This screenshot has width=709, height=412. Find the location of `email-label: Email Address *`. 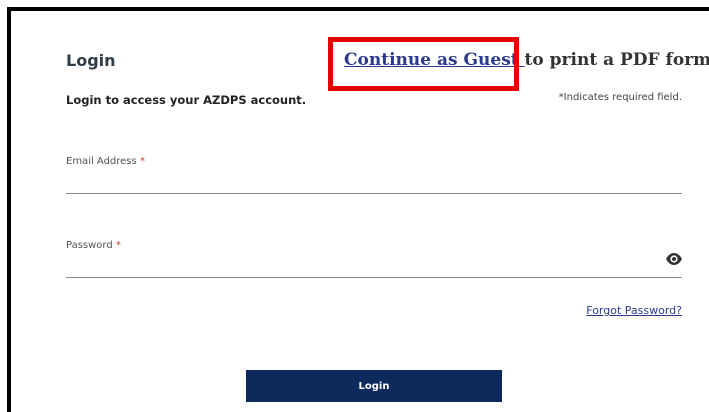

email-label: Email Address * is located at coordinates (105, 161).